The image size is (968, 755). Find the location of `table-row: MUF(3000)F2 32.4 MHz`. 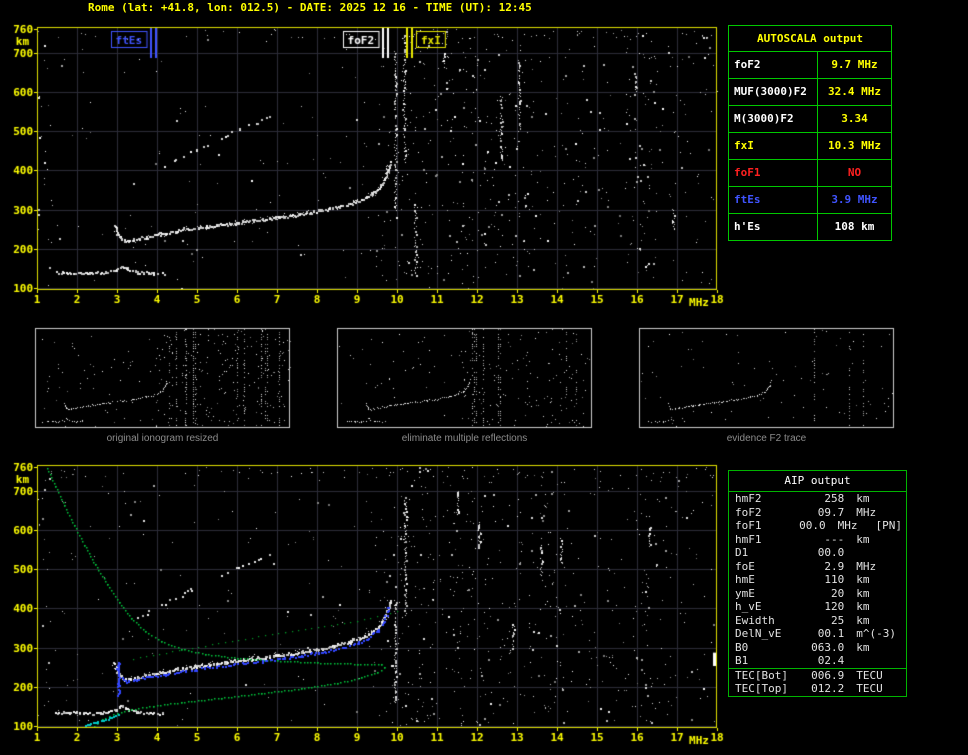

table-row: MUF(3000)F2 32.4 MHz is located at coordinates (810, 92).